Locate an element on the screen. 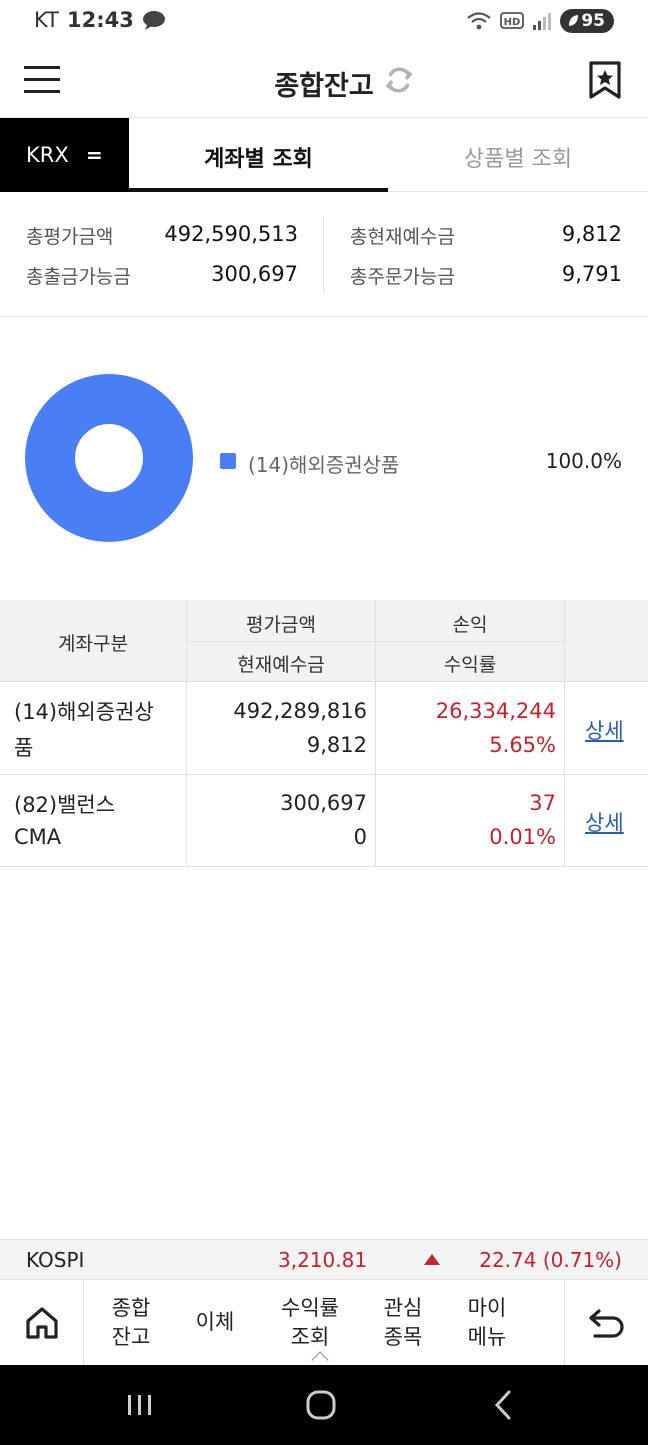  leaf-icon is located at coordinates (574, 20).